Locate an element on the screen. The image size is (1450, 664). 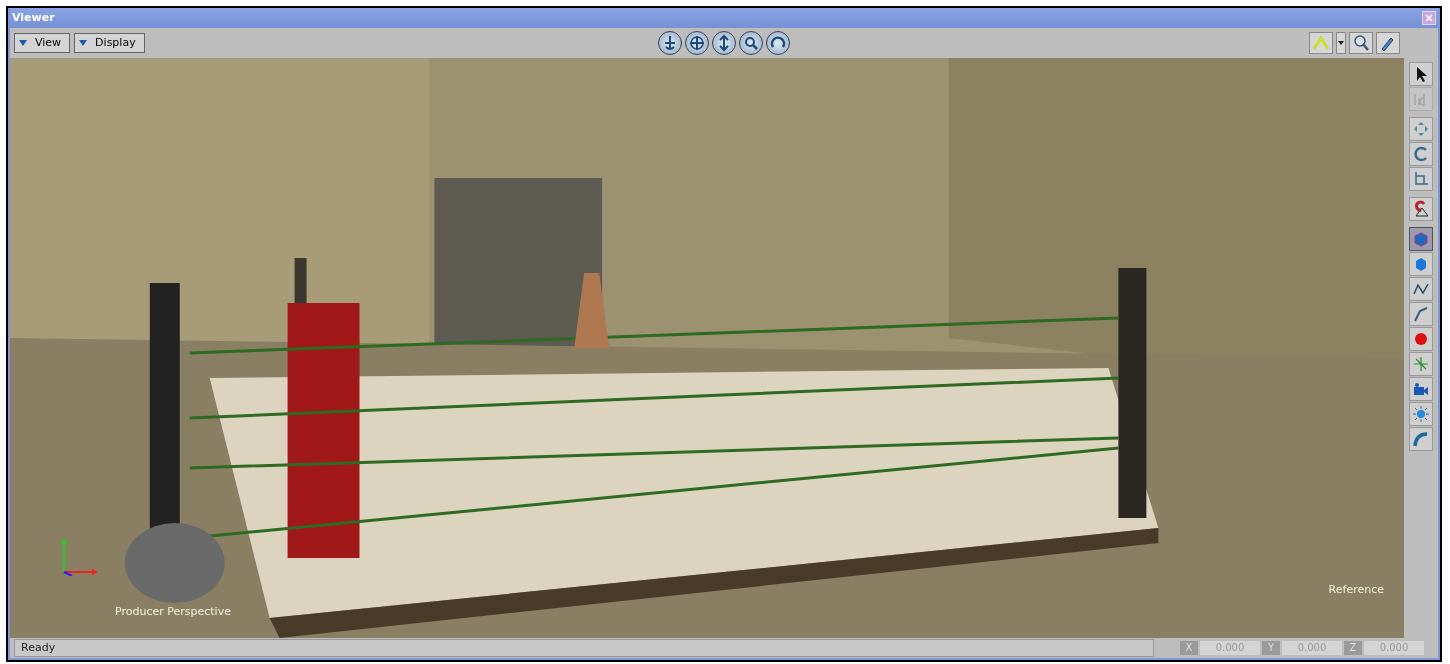
close-icon is located at coordinates (1429, 18).